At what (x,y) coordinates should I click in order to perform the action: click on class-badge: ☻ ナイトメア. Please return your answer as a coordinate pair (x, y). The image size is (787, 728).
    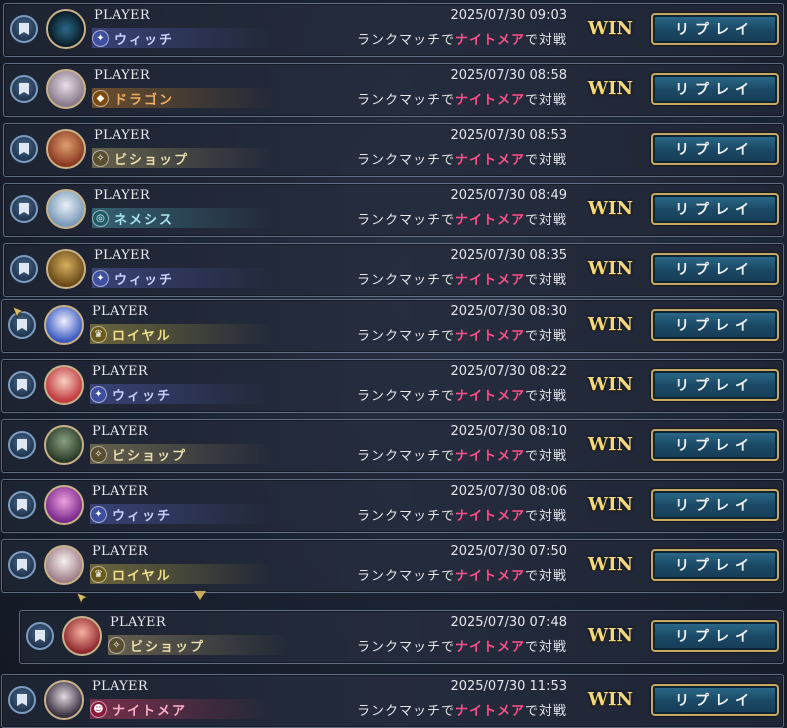
    Looking at the image, I should click on (180, 709).